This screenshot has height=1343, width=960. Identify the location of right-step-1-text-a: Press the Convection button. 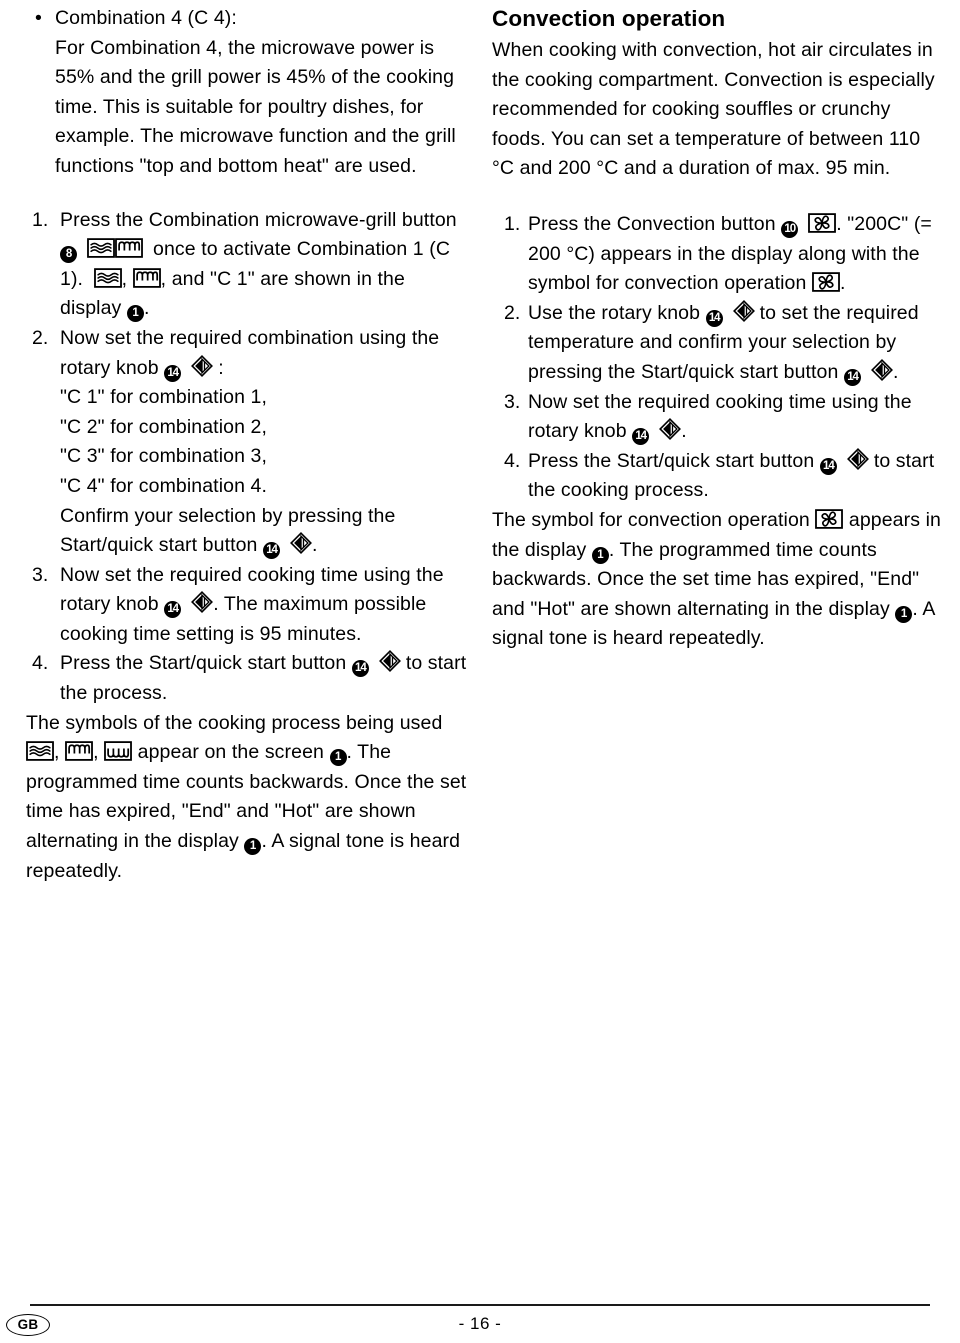
(652, 223).